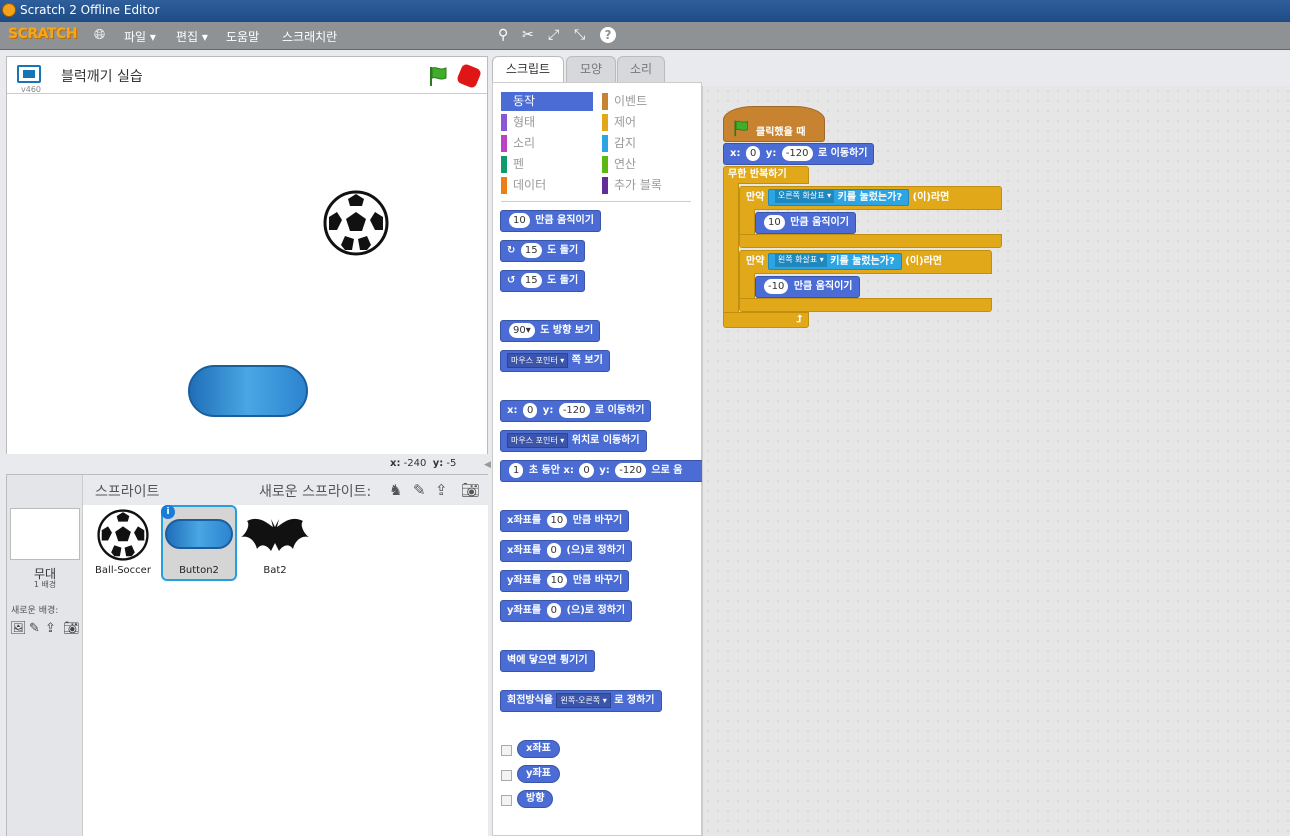 The image size is (1290, 836). I want to click on soccer-ball-sprite, so click(356, 223).